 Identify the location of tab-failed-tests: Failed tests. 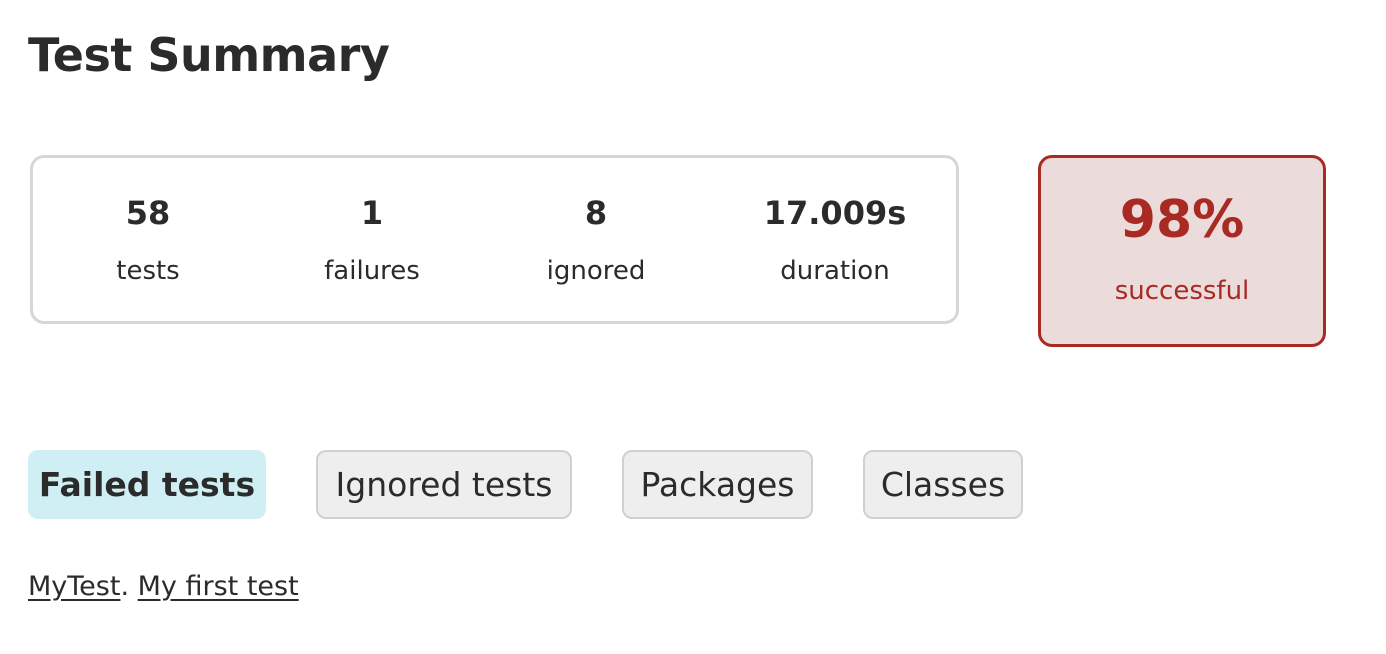
(147, 484).